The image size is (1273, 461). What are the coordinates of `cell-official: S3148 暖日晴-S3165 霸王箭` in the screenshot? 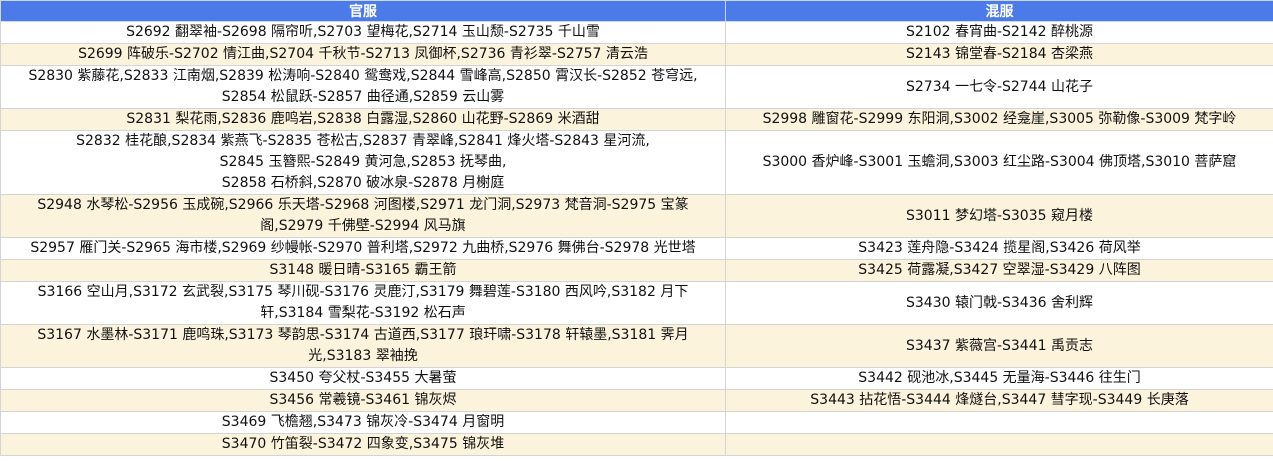 It's located at (363, 270).